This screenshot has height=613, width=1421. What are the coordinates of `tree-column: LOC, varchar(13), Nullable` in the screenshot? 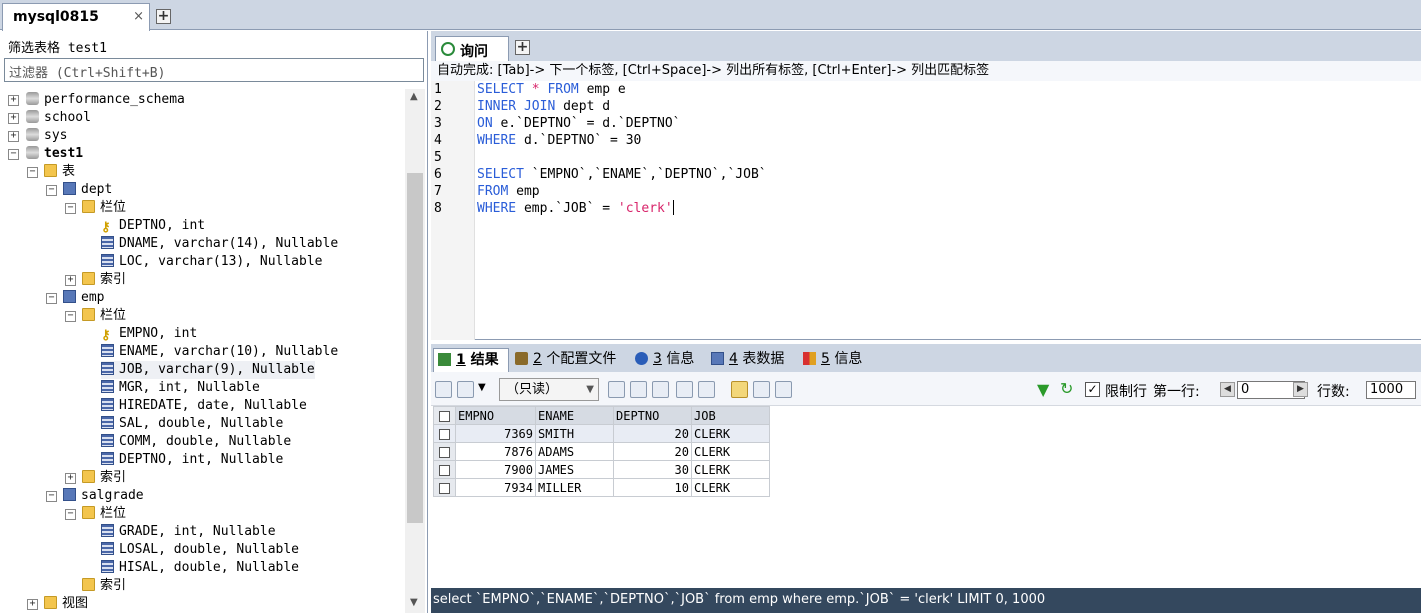 It's located at (212, 262).